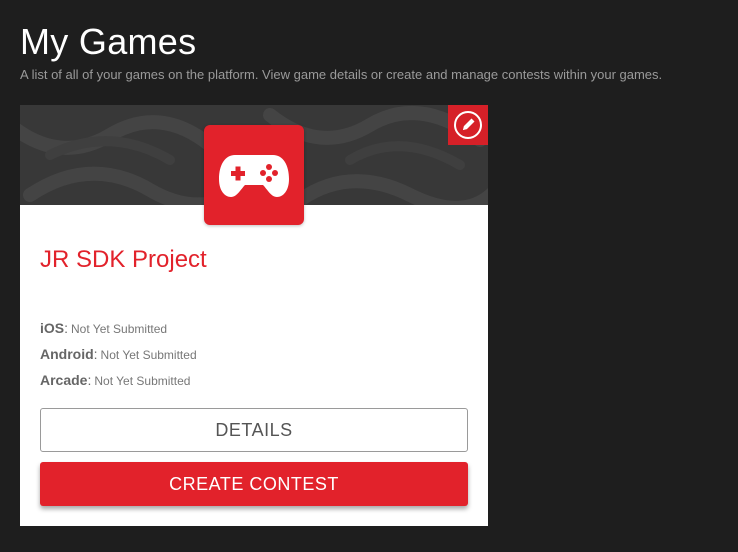  I want to click on platform-row-arcade: Arcade: Not Yet Submitted, so click(118, 380).